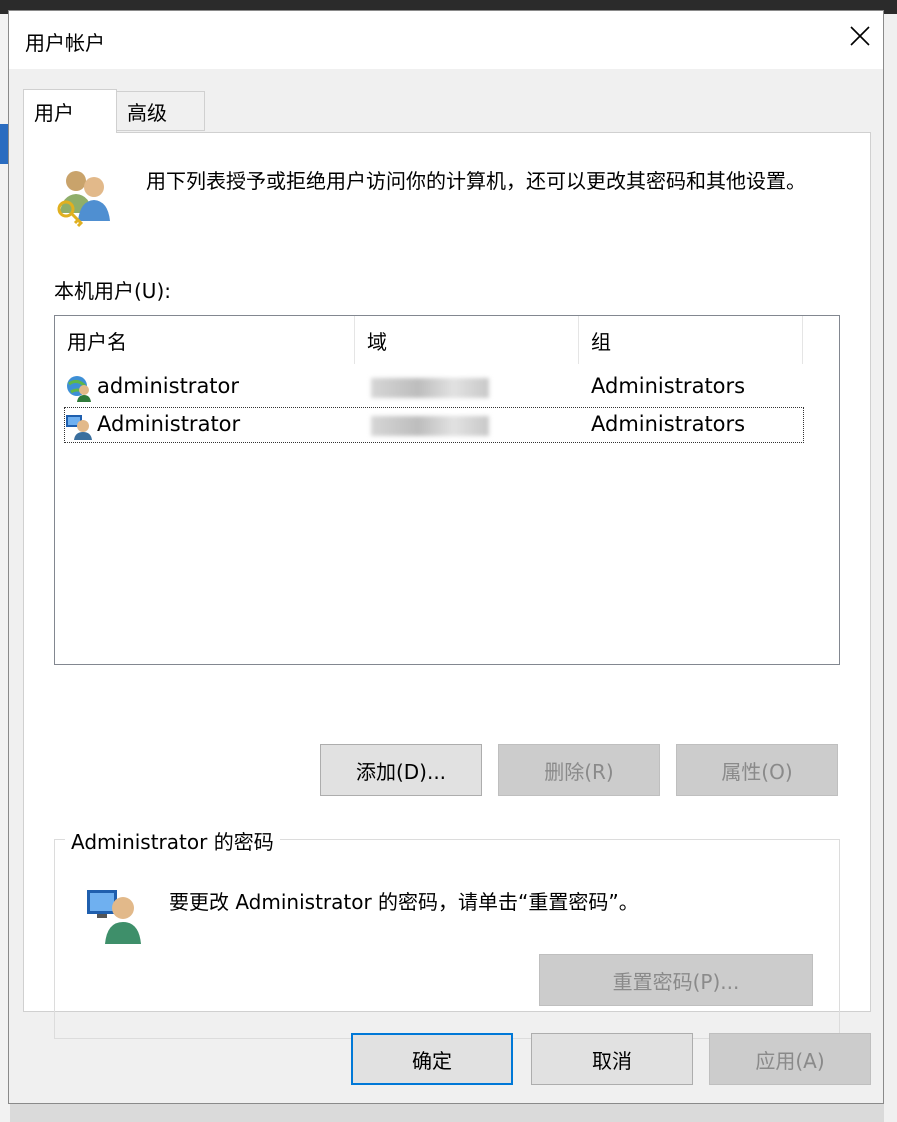 The height and width of the screenshot is (1122, 897). I want to click on user-row: administrator Administrators, so click(434, 387).